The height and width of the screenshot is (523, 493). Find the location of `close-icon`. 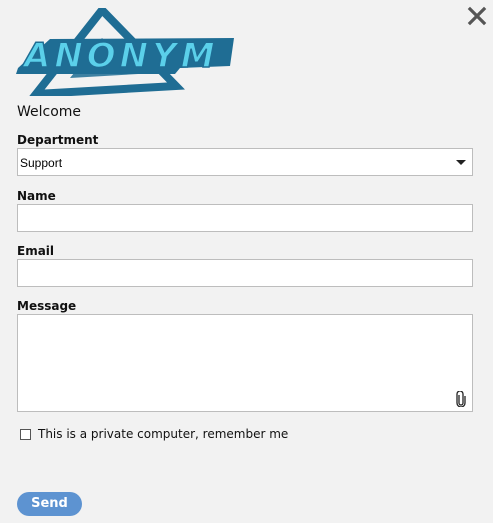

close-icon is located at coordinates (477, 16).